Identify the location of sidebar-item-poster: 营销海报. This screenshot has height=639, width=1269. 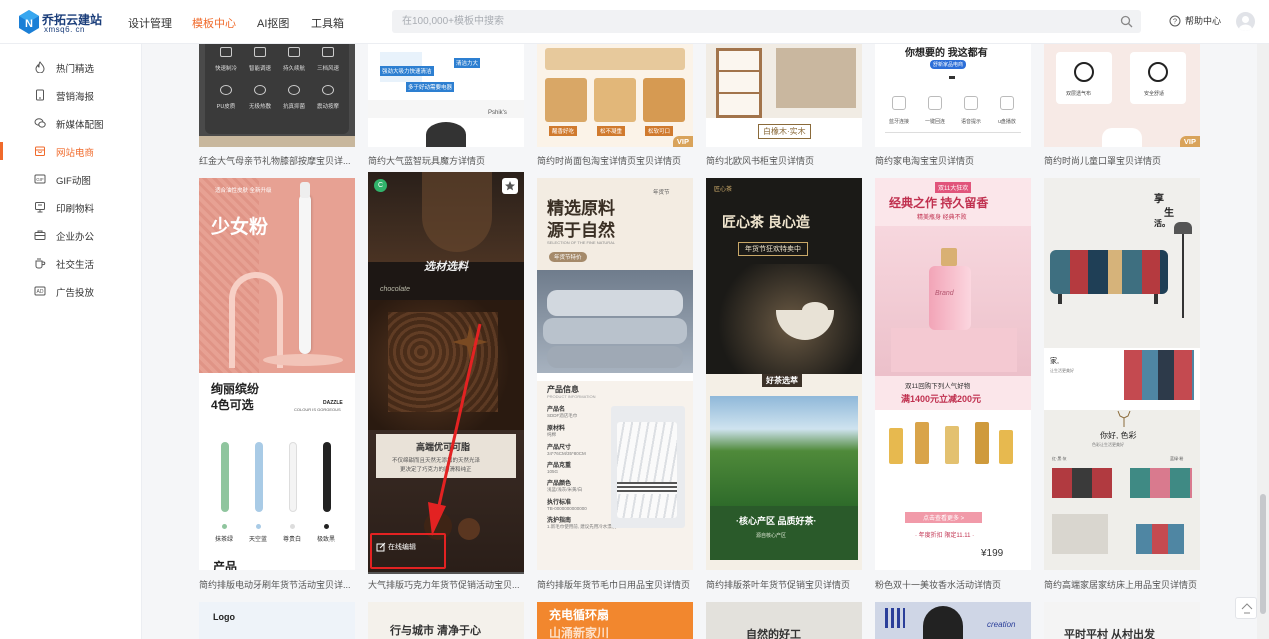
(71, 95).